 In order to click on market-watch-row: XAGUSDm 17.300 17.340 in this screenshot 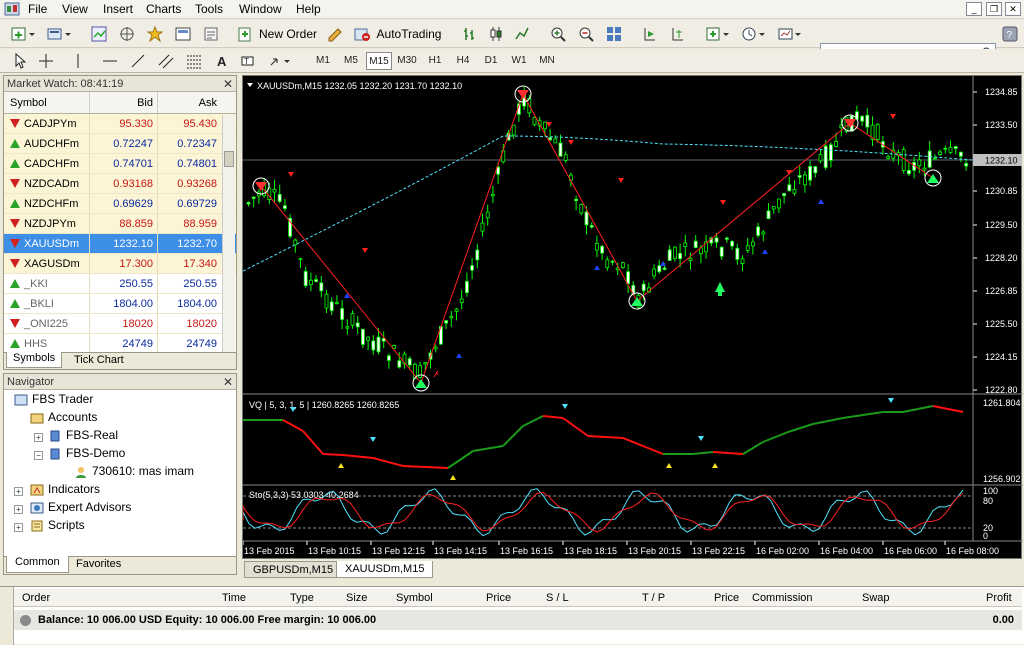, I will do `click(120, 264)`.